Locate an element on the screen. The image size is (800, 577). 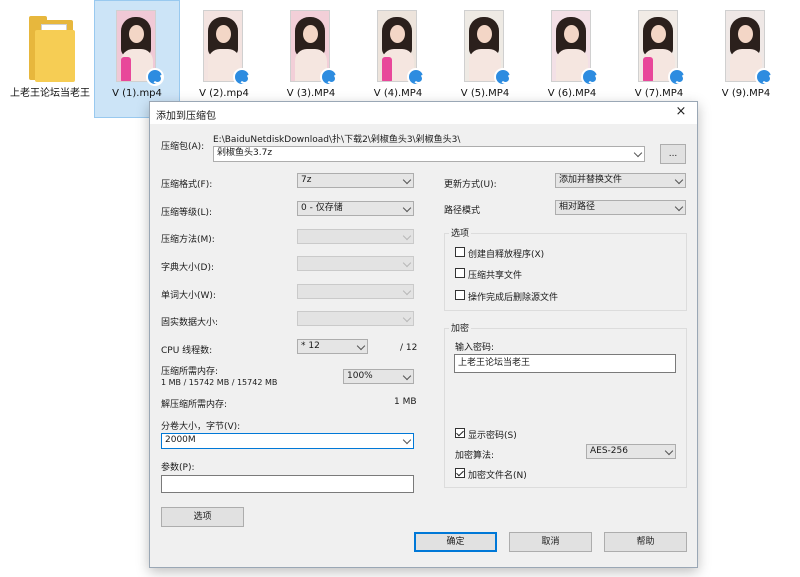
delete-source-checkbox is located at coordinates (460, 295).